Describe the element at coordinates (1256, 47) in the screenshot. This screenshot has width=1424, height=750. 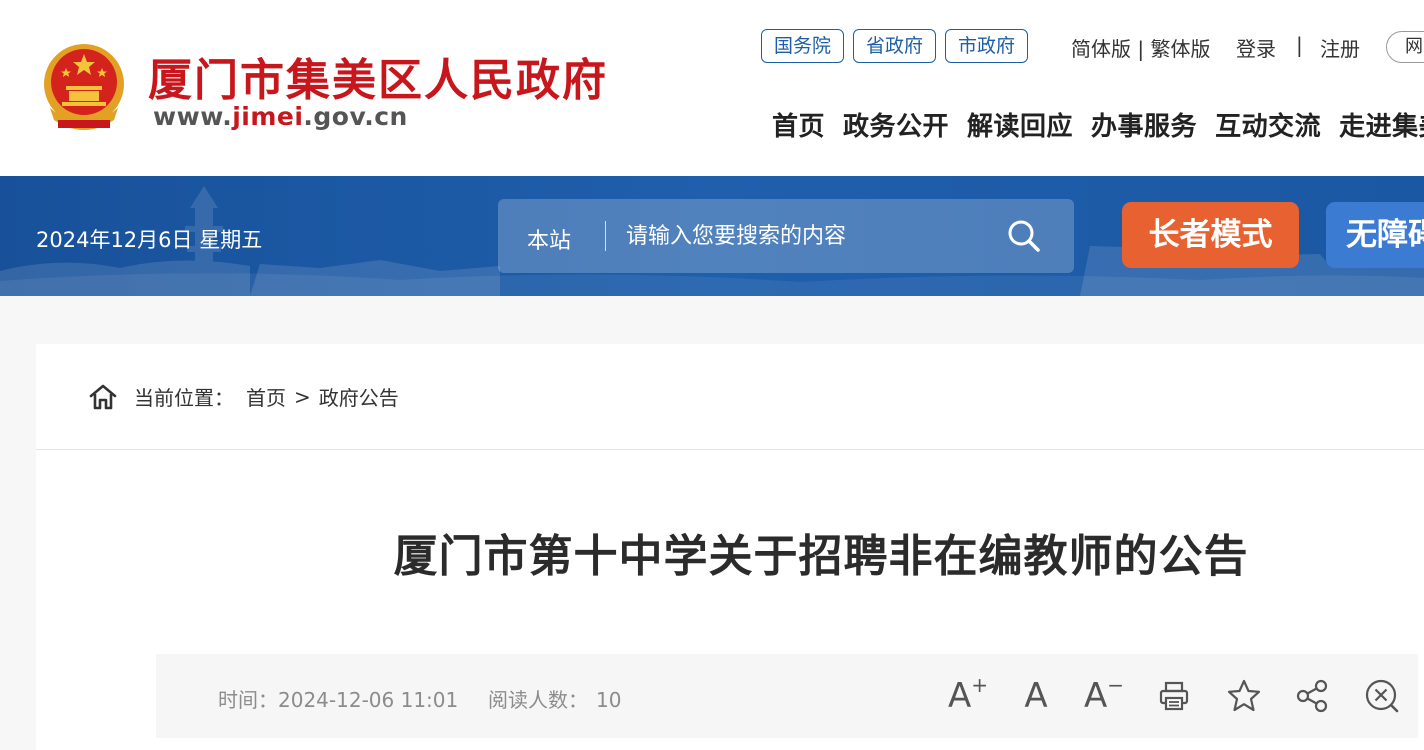
I see `login-link: 登录` at that location.